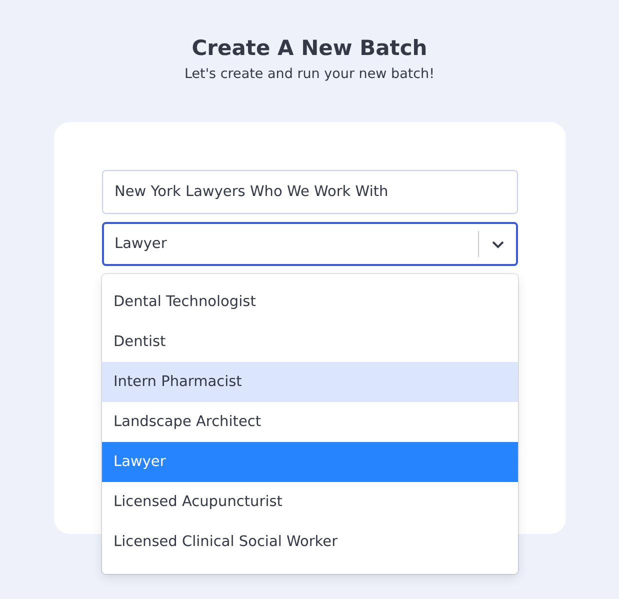 The image size is (619, 599). I want to click on dropdown-option: Licensed Clinical Social Worker, so click(310, 542).